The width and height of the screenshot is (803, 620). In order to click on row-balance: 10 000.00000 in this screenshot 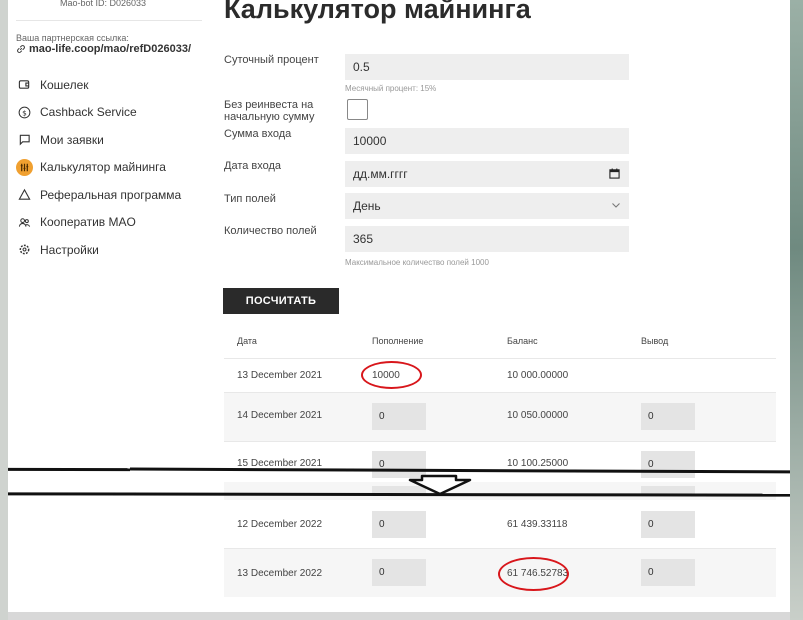, I will do `click(538, 375)`.